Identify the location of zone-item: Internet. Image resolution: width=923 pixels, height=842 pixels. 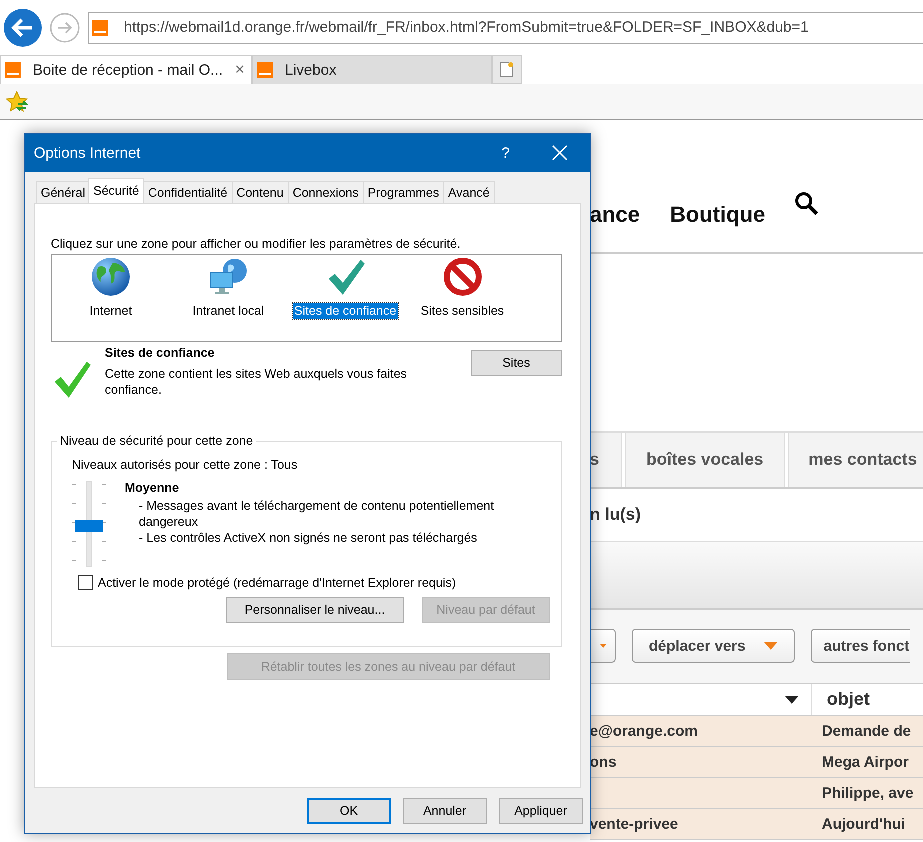
(111, 311).